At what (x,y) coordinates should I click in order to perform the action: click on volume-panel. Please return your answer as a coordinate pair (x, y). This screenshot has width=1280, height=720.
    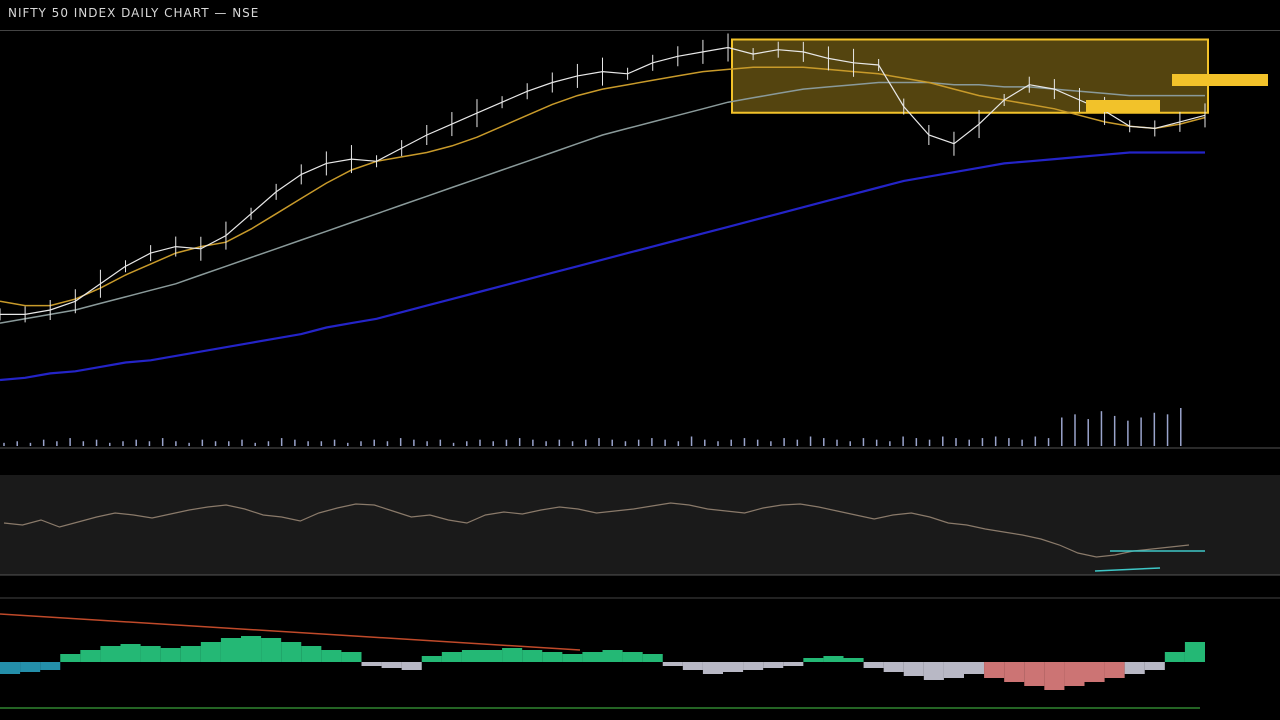
    Looking at the image, I should click on (640, 428).